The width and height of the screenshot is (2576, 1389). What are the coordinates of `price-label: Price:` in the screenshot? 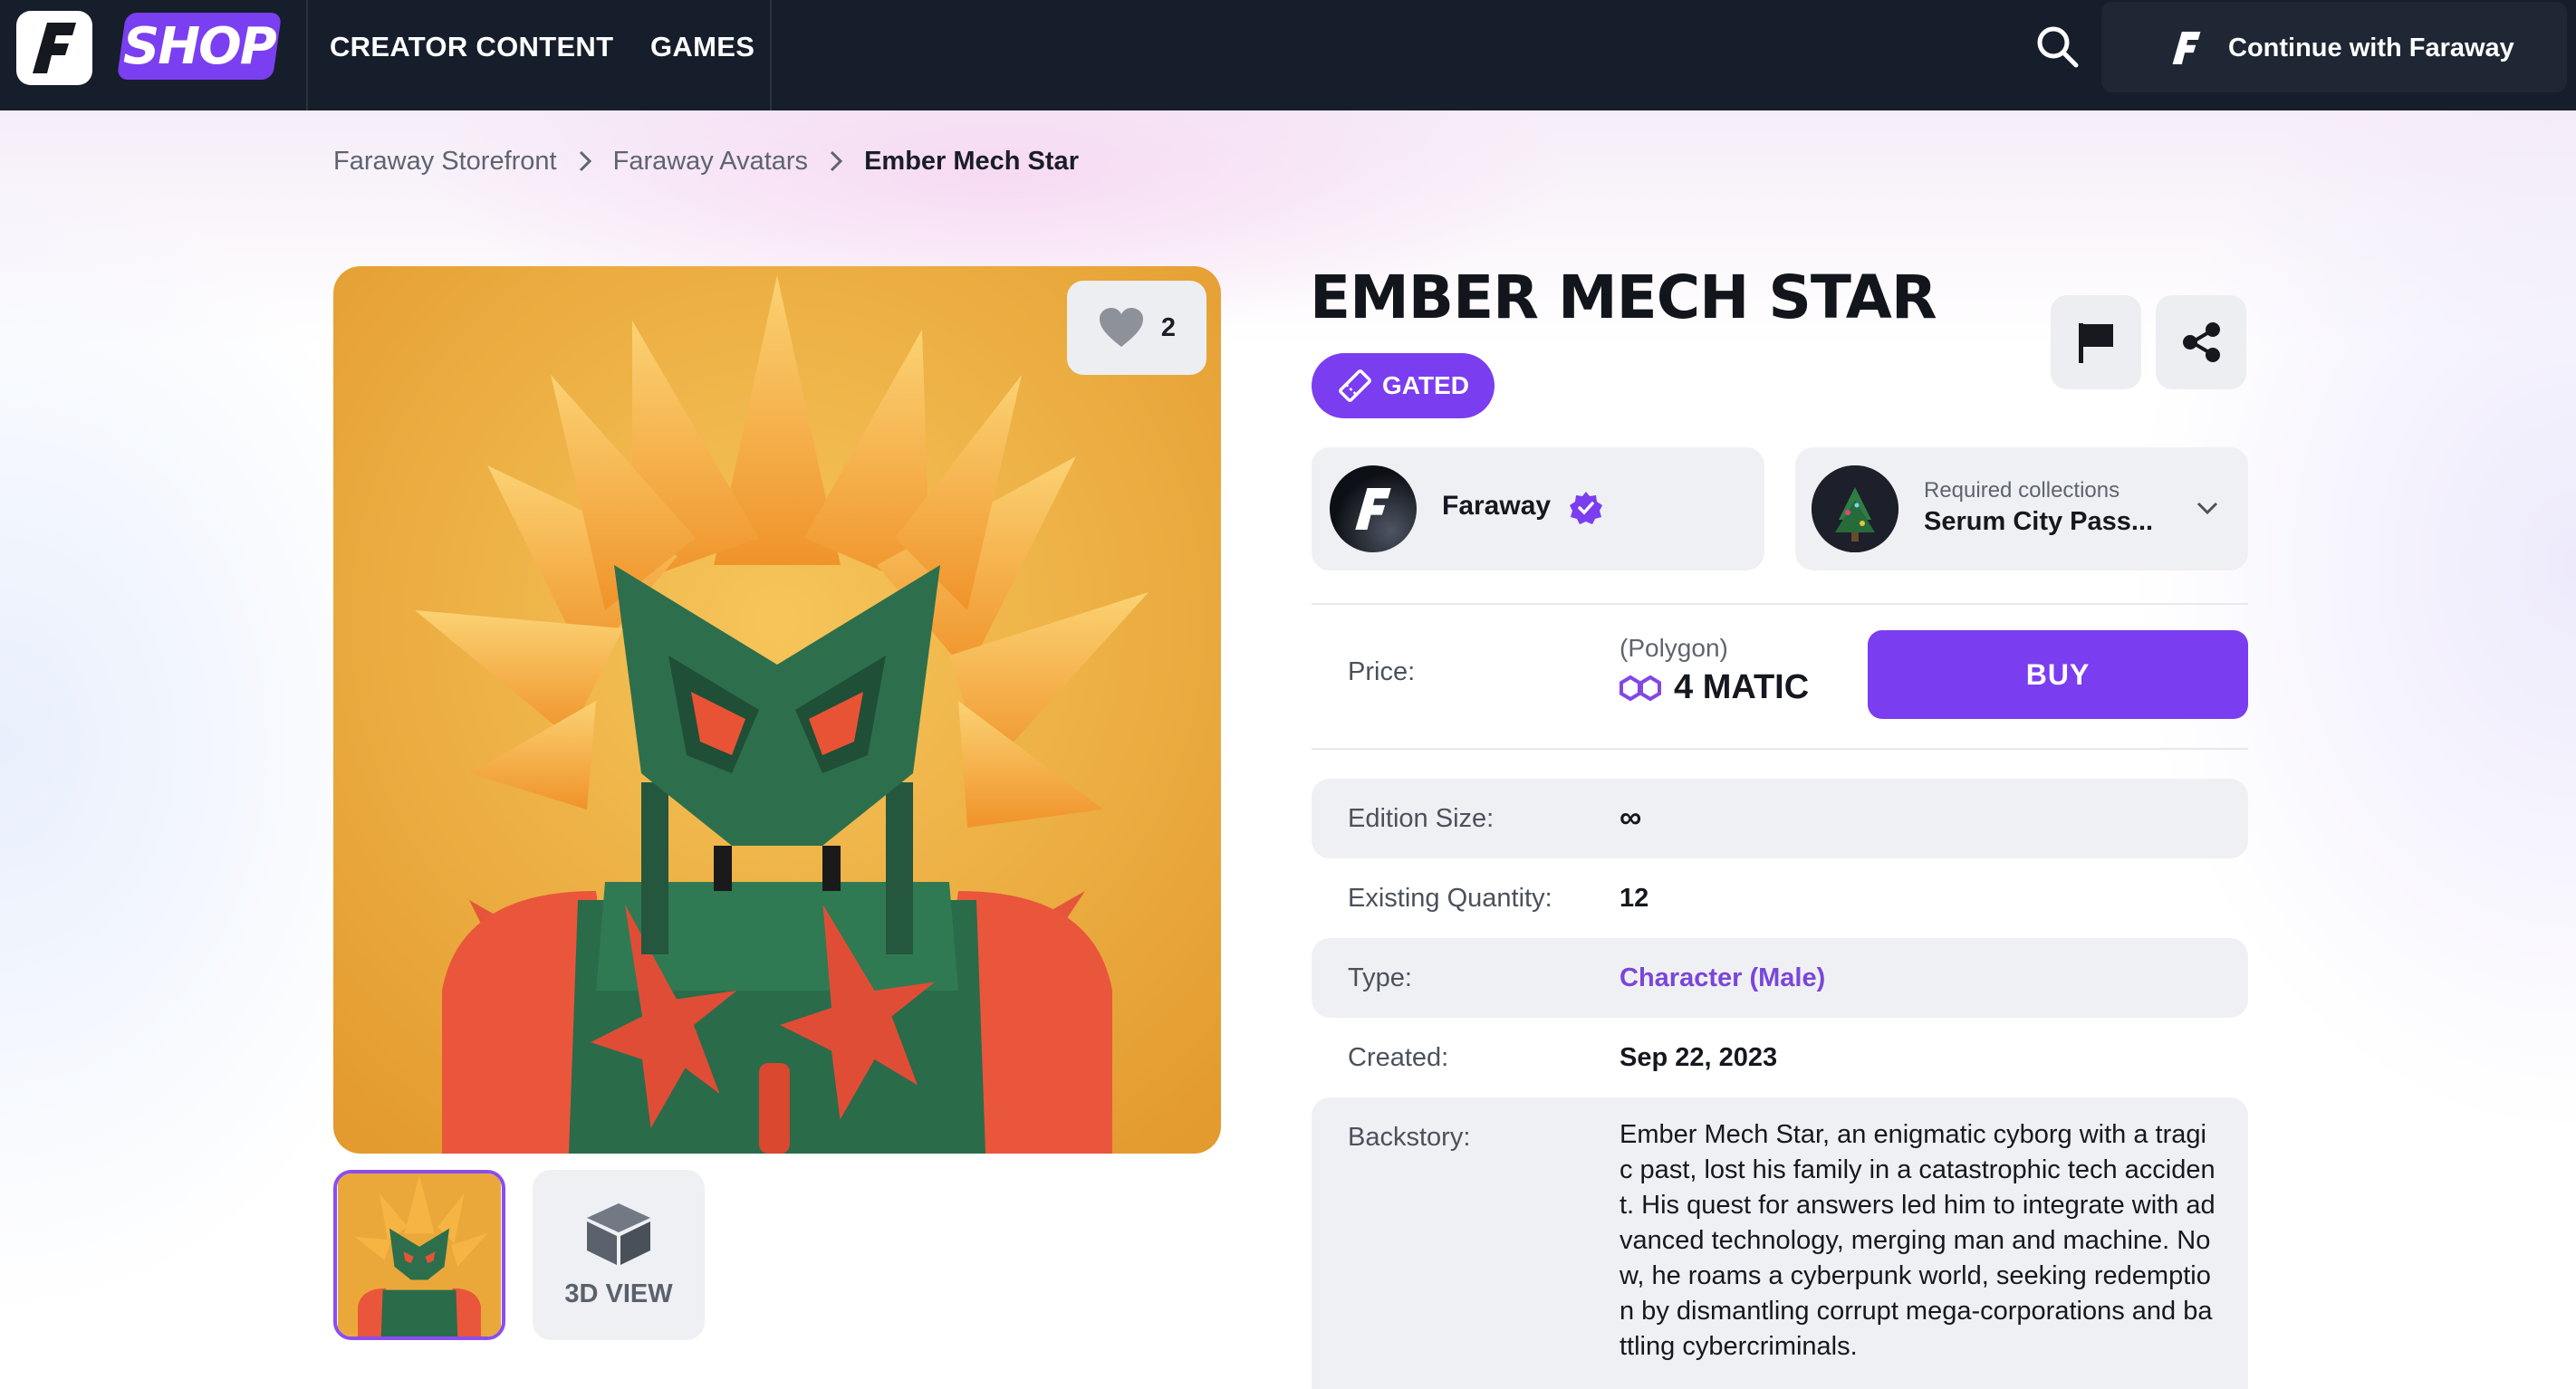 It's located at (1382, 671).